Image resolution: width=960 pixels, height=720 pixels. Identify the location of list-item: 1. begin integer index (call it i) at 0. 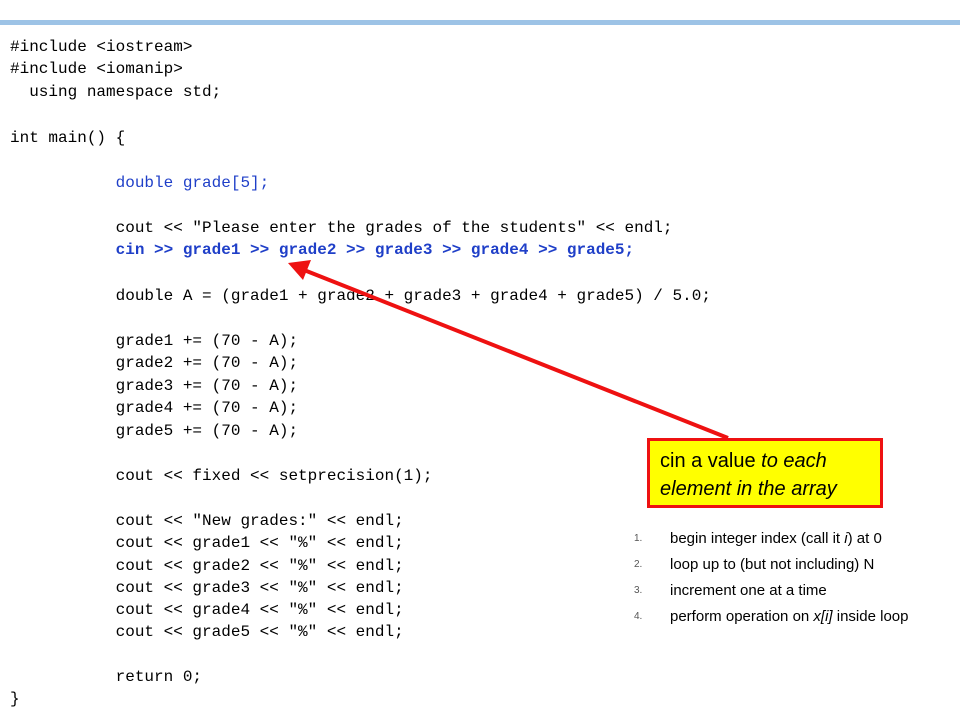
(795, 539).